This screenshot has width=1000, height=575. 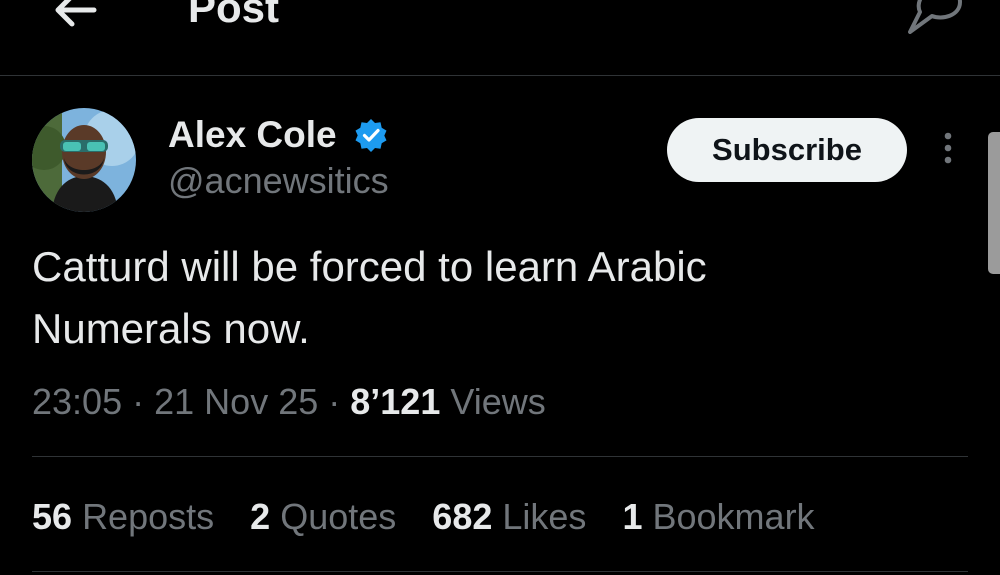 What do you see at coordinates (260, 516) in the screenshot?
I see `quotes-count: 2` at bounding box center [260, 516].